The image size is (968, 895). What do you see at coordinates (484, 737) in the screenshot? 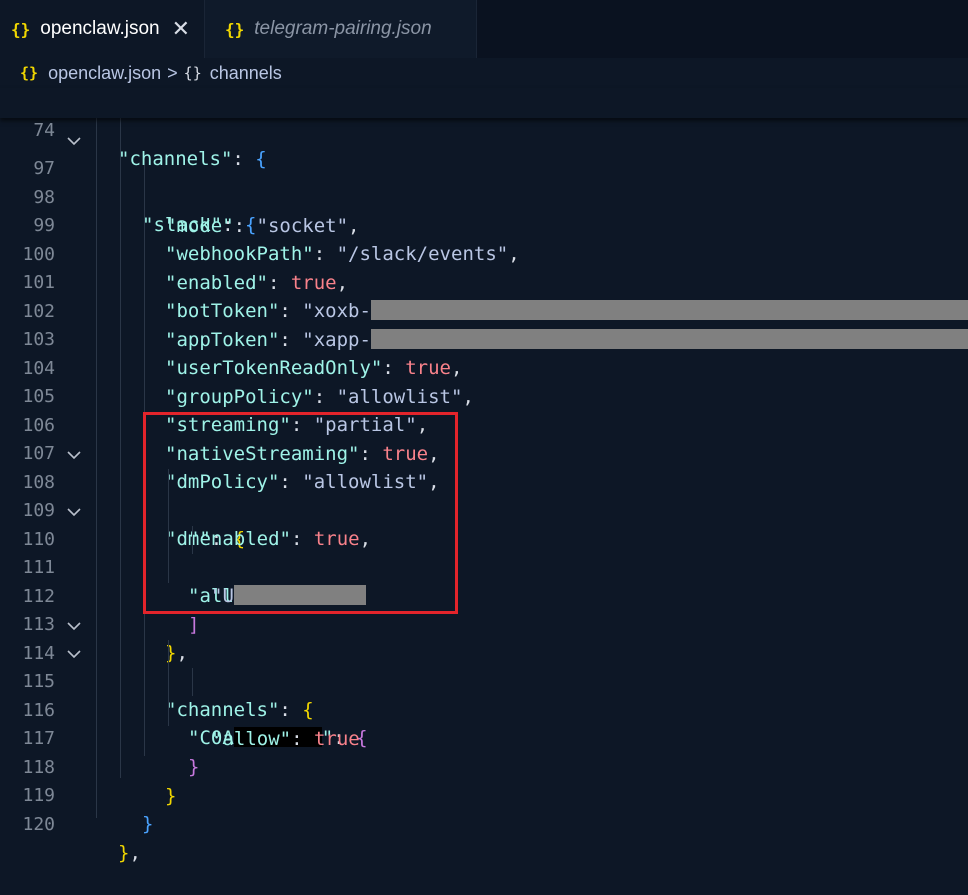
I see `code-line: 117 }` at bounding box center [484, 737].